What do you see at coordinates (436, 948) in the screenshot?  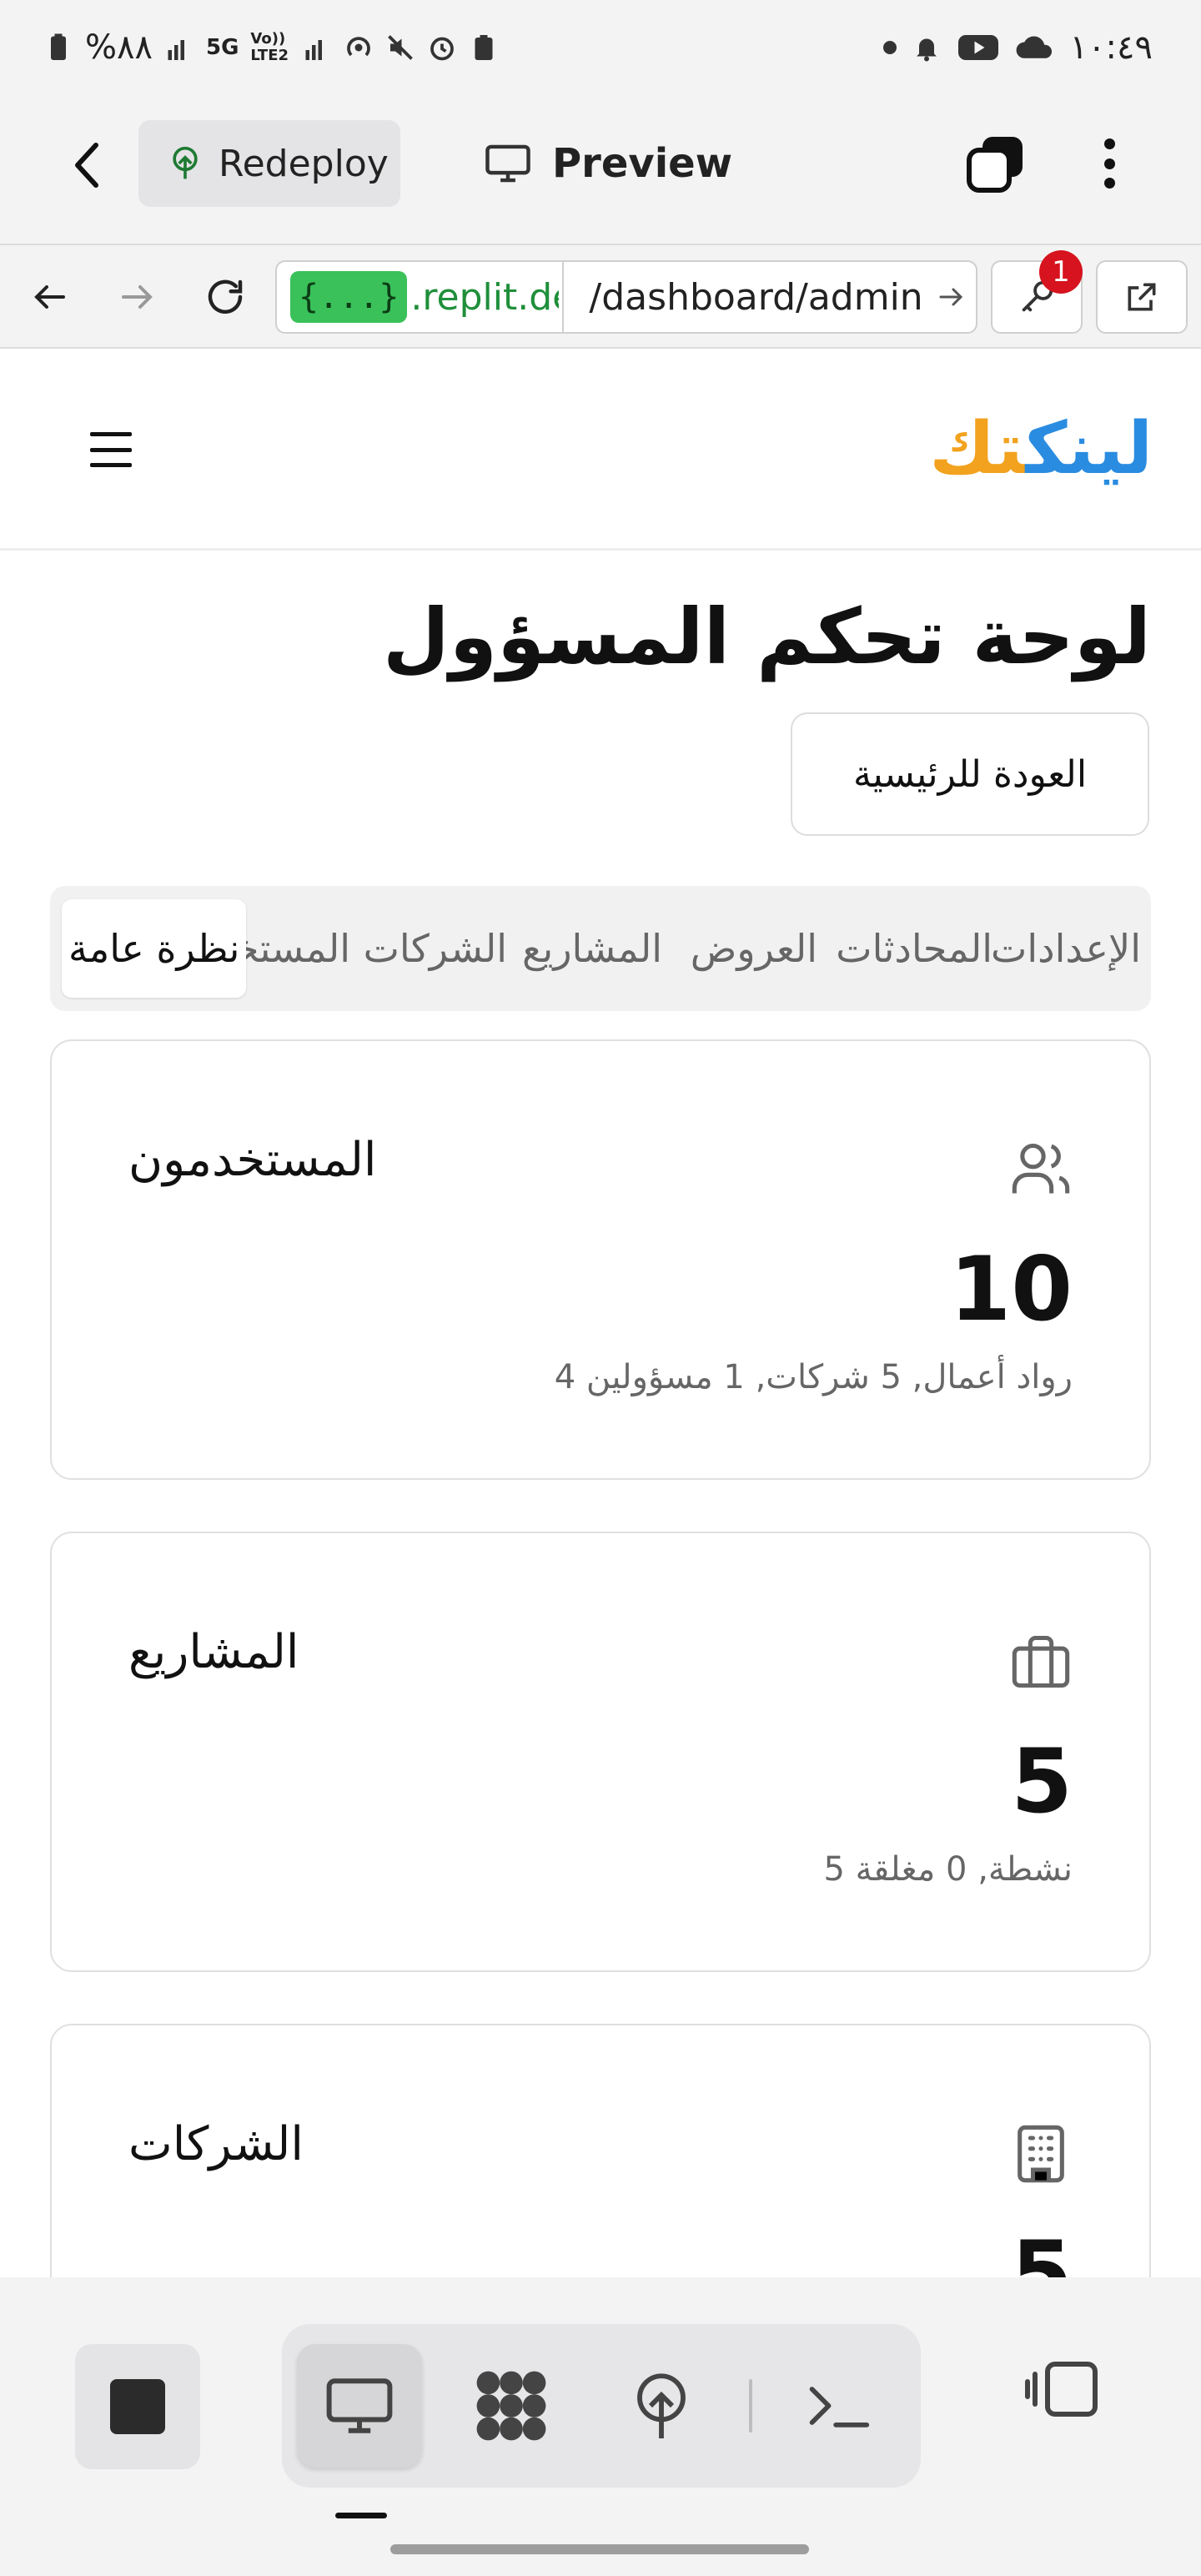 I see `tab-companies: الشركات` at bounding box center [436, 948].